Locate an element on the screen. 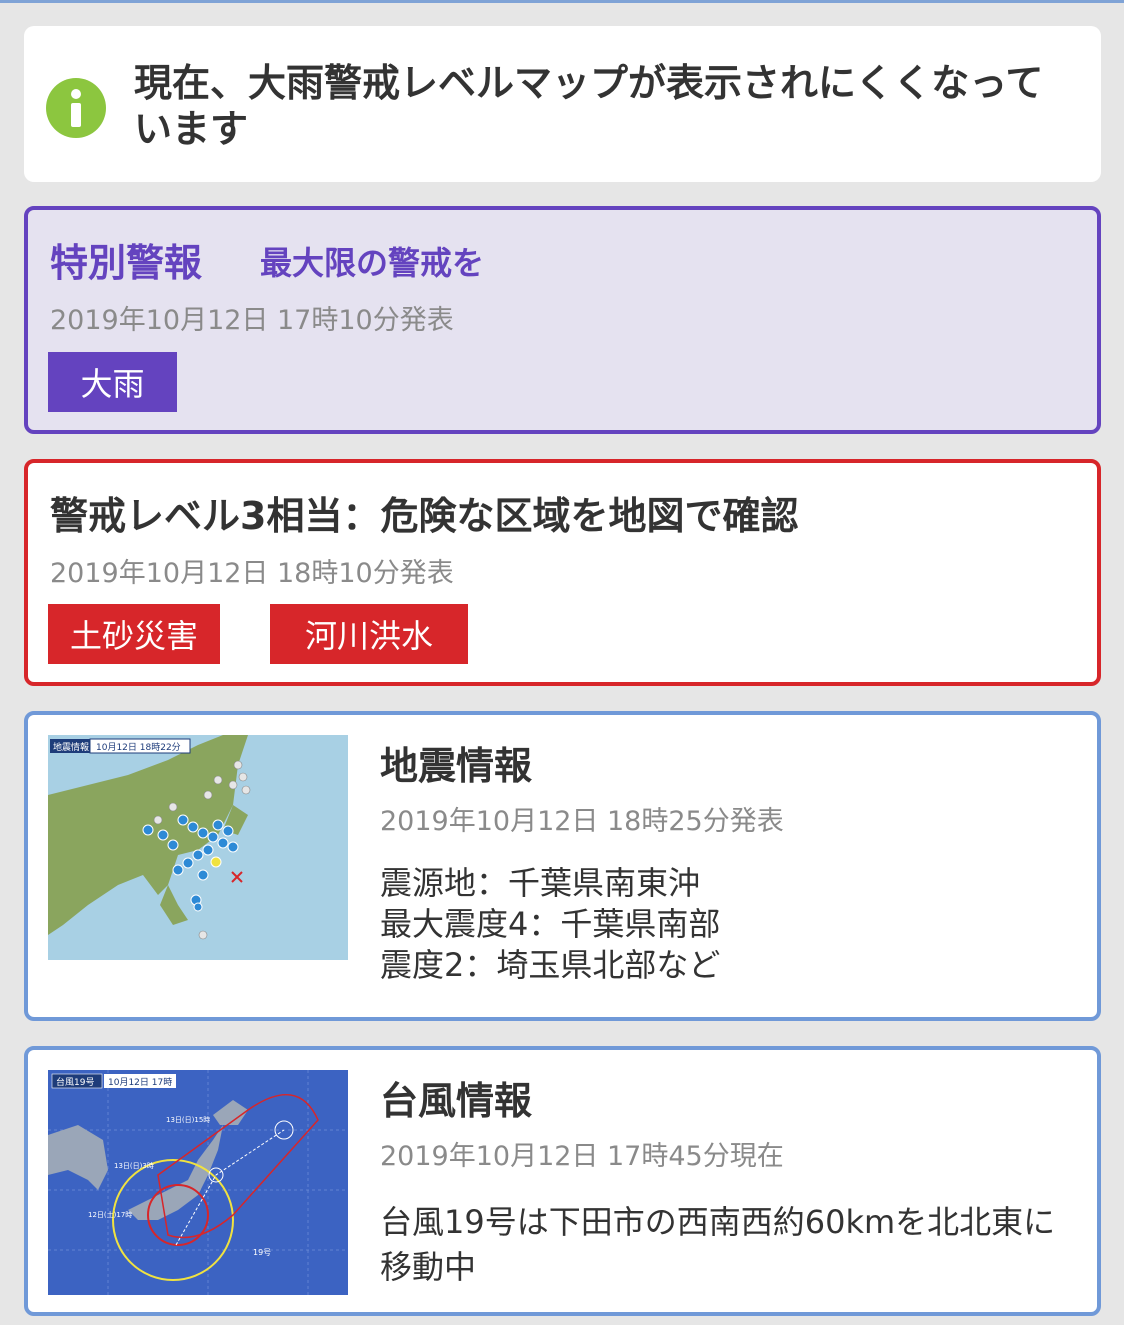 The image size is (1124, 1325). typhoon-mark-19: 19号 is located at coordinates (262, 1252).